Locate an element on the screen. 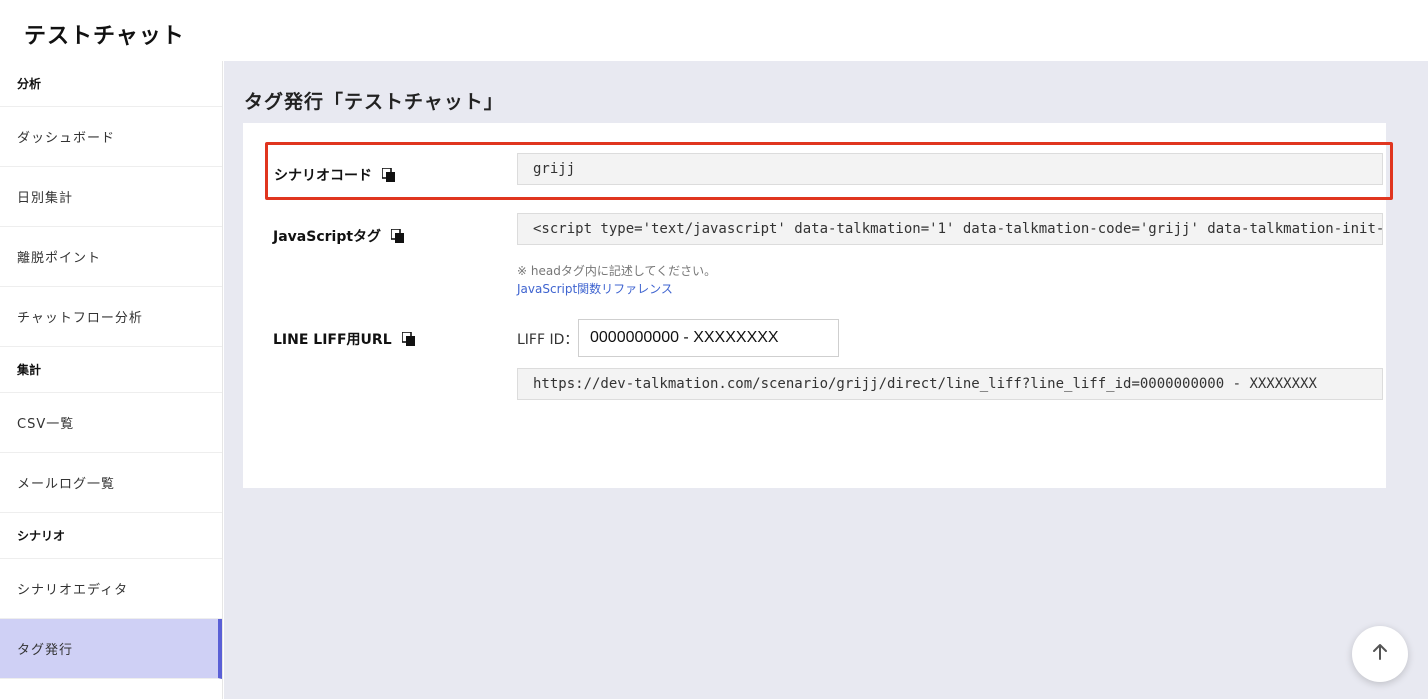  sidebar-heading-analysis: 分析 is located at coordinates (111, 84).